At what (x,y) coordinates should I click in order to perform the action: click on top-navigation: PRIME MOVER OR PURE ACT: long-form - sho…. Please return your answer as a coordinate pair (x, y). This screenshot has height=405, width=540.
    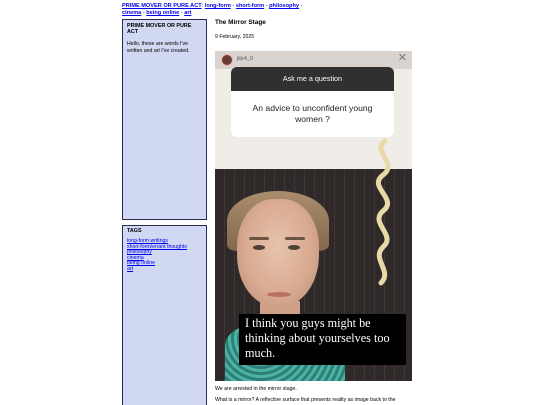
    Looking at the image, I should click on (212, 9).